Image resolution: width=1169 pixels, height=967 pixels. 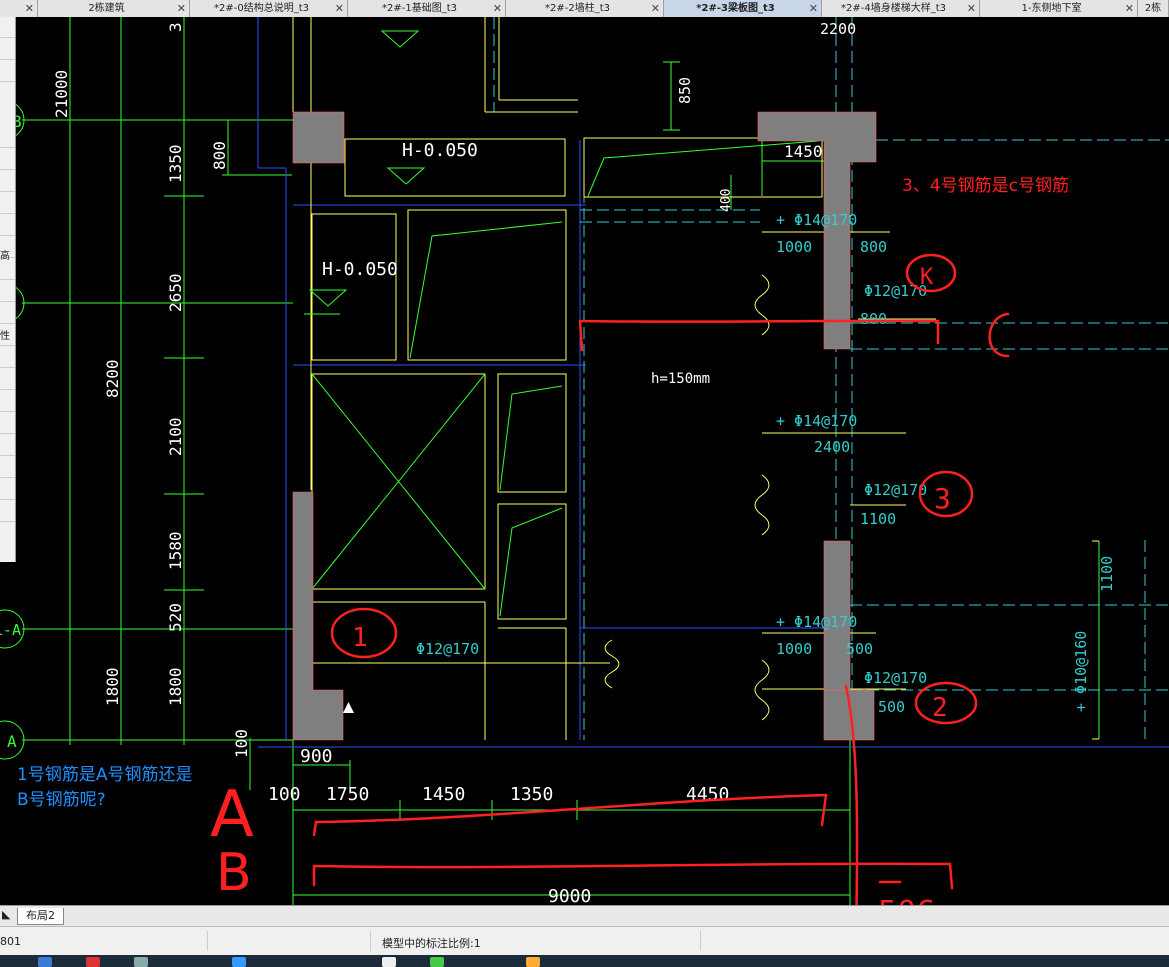 I want to click on annotation-rebar-c-note: 3、4号钢筋是c号钢筋, so click(x=985, y=186).